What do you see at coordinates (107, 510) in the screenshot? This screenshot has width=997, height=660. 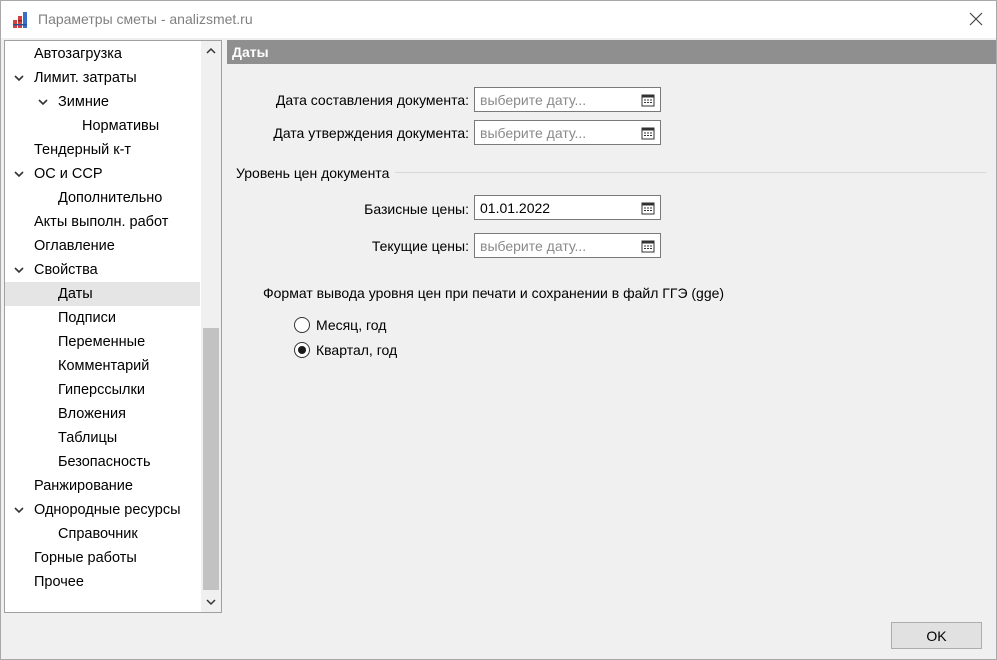 I see `tree-item-label: Однородные ресурсы` at bounding box center [107, 510].